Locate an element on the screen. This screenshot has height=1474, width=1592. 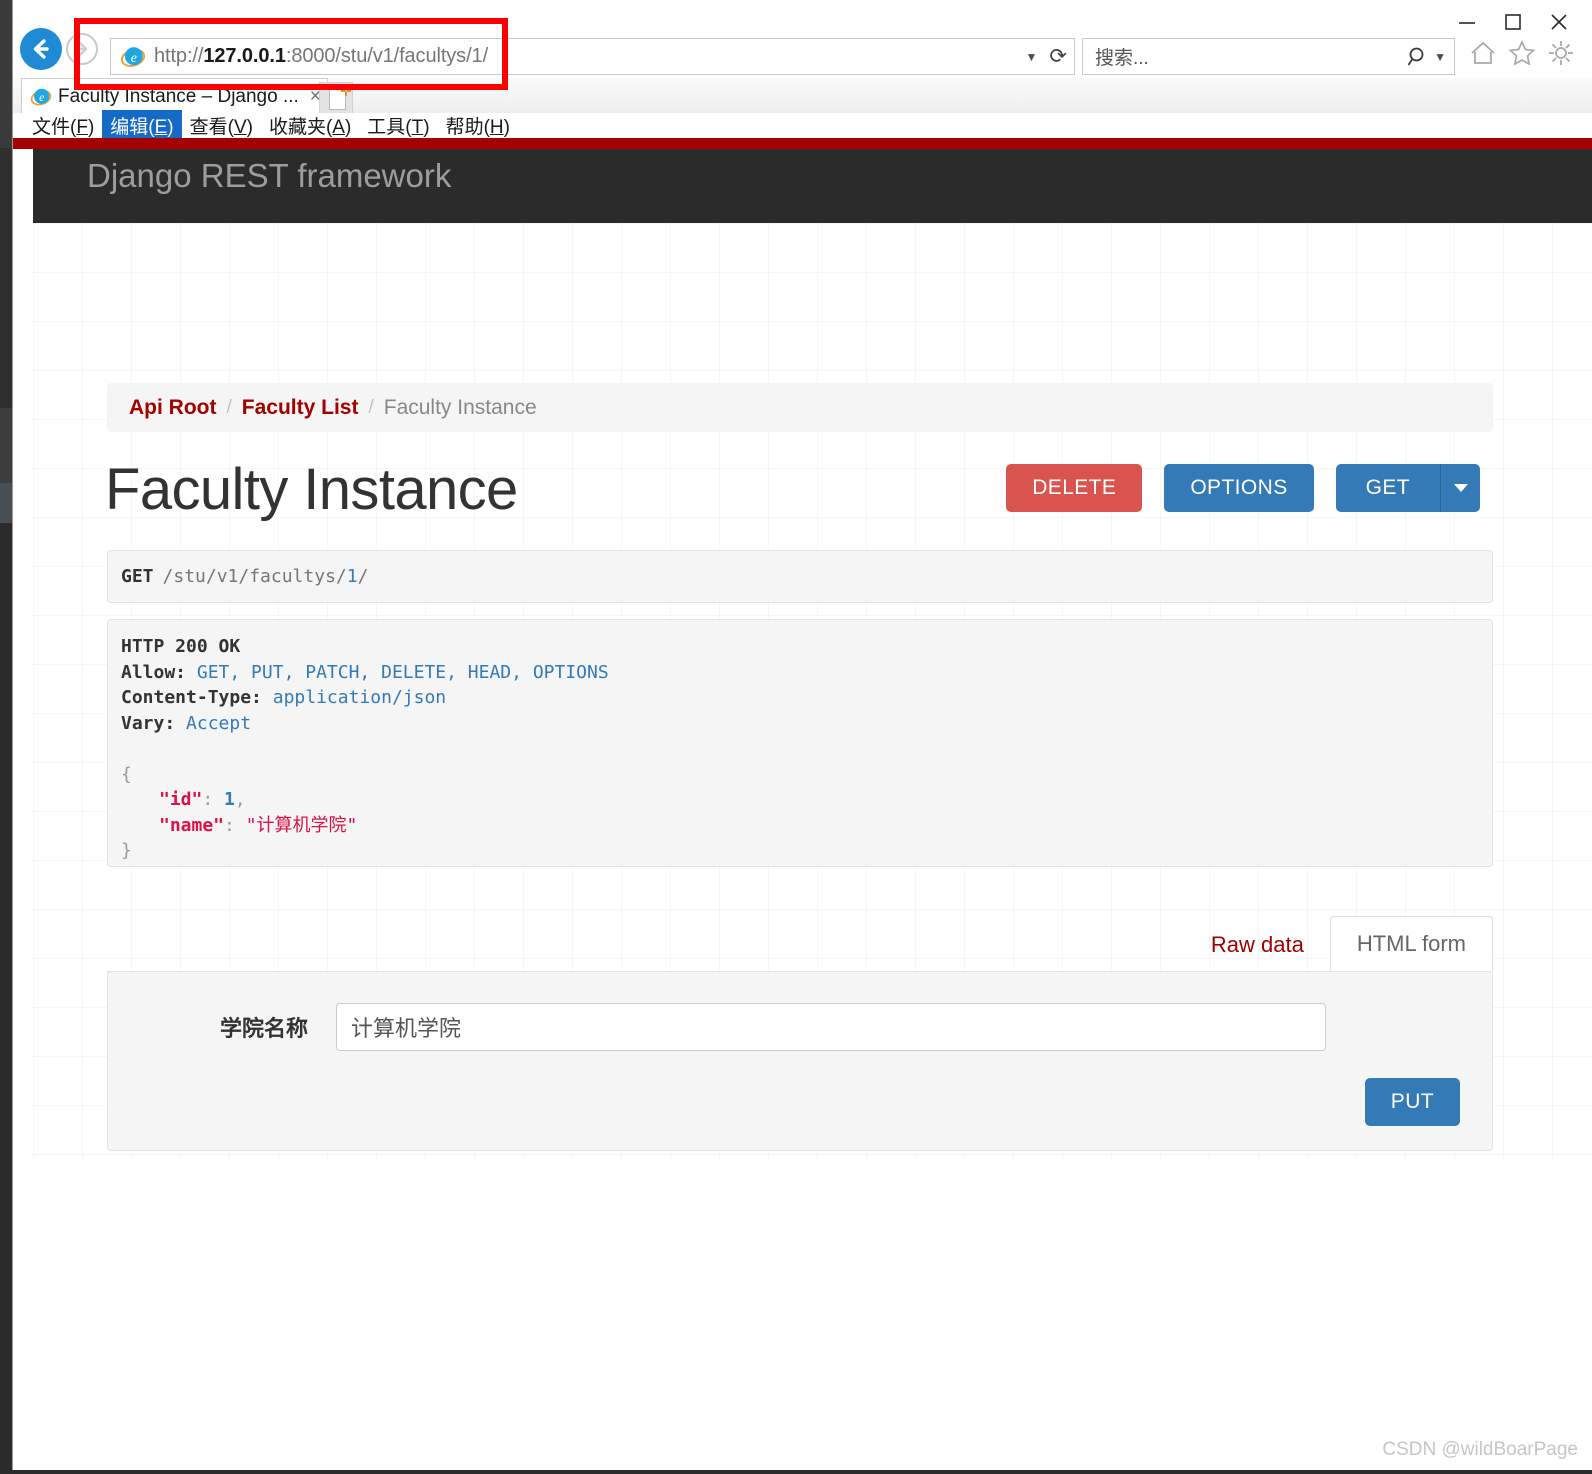
response-header-content-type: Content-Type: application/json is located at coordinates (284, 697).